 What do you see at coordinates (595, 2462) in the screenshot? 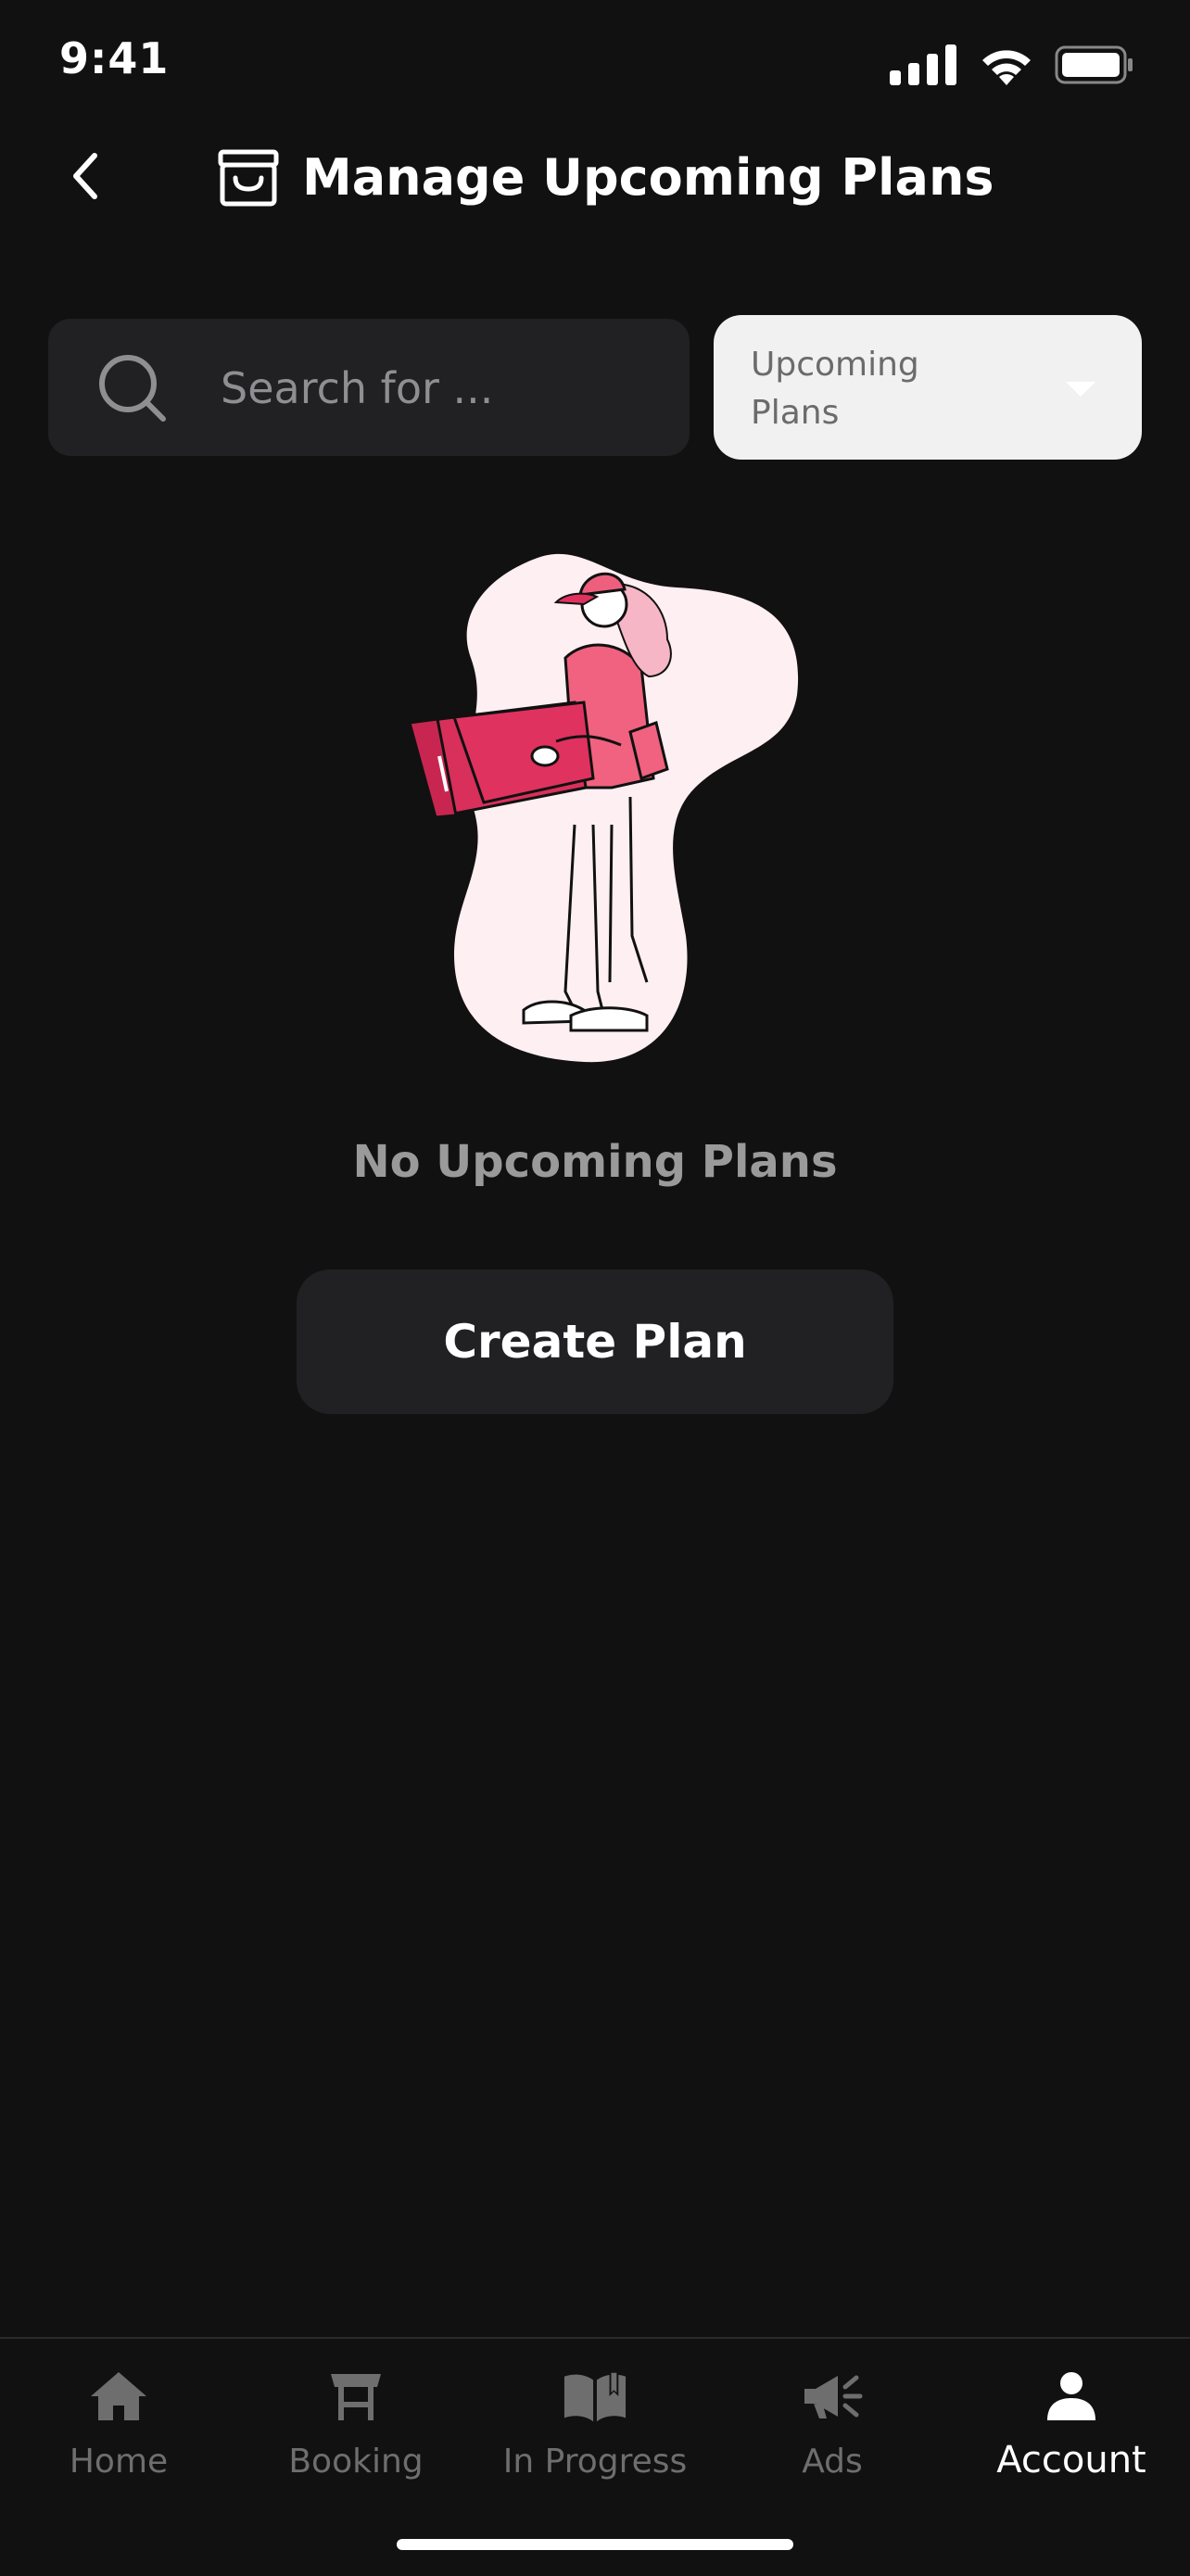
I see `tab-label: In Progress` at bounding box center [595, 2462].